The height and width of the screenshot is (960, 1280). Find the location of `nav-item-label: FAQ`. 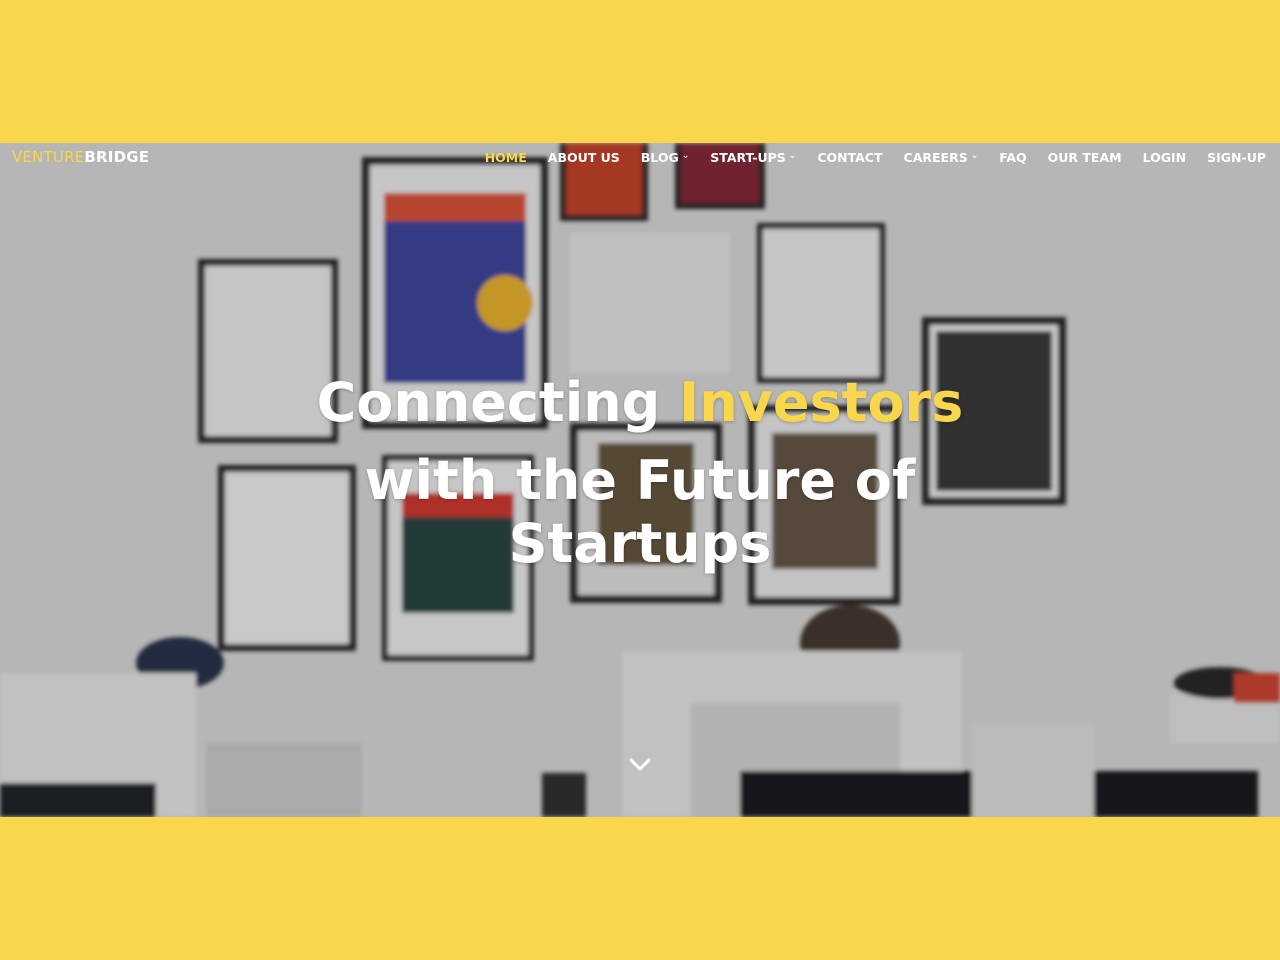

nav-item-label: FAQ is located at coordinates (1013, 157).